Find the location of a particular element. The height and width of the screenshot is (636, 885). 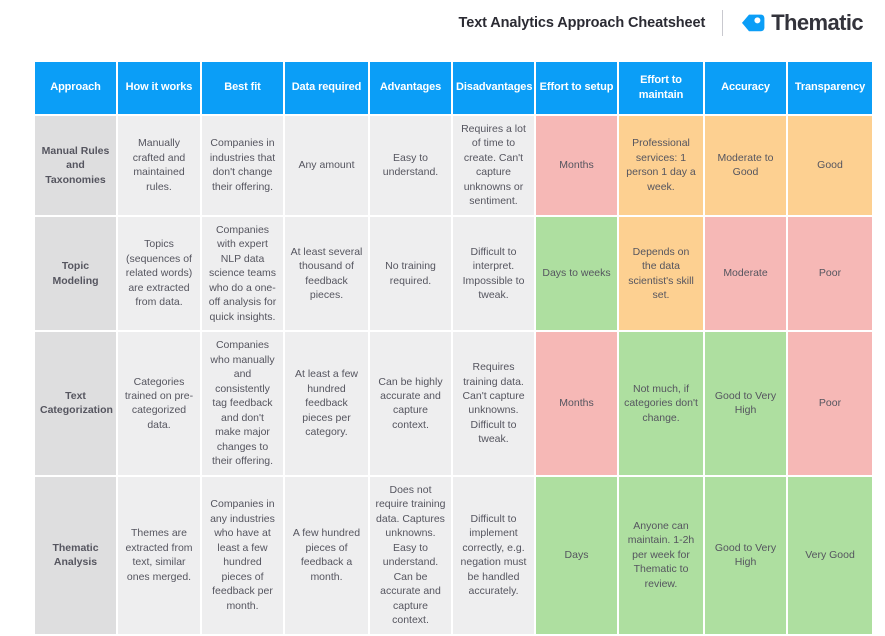

cell-effort-to-maintain: Not much, if categories don't change. is located at coordinates (661, 403).